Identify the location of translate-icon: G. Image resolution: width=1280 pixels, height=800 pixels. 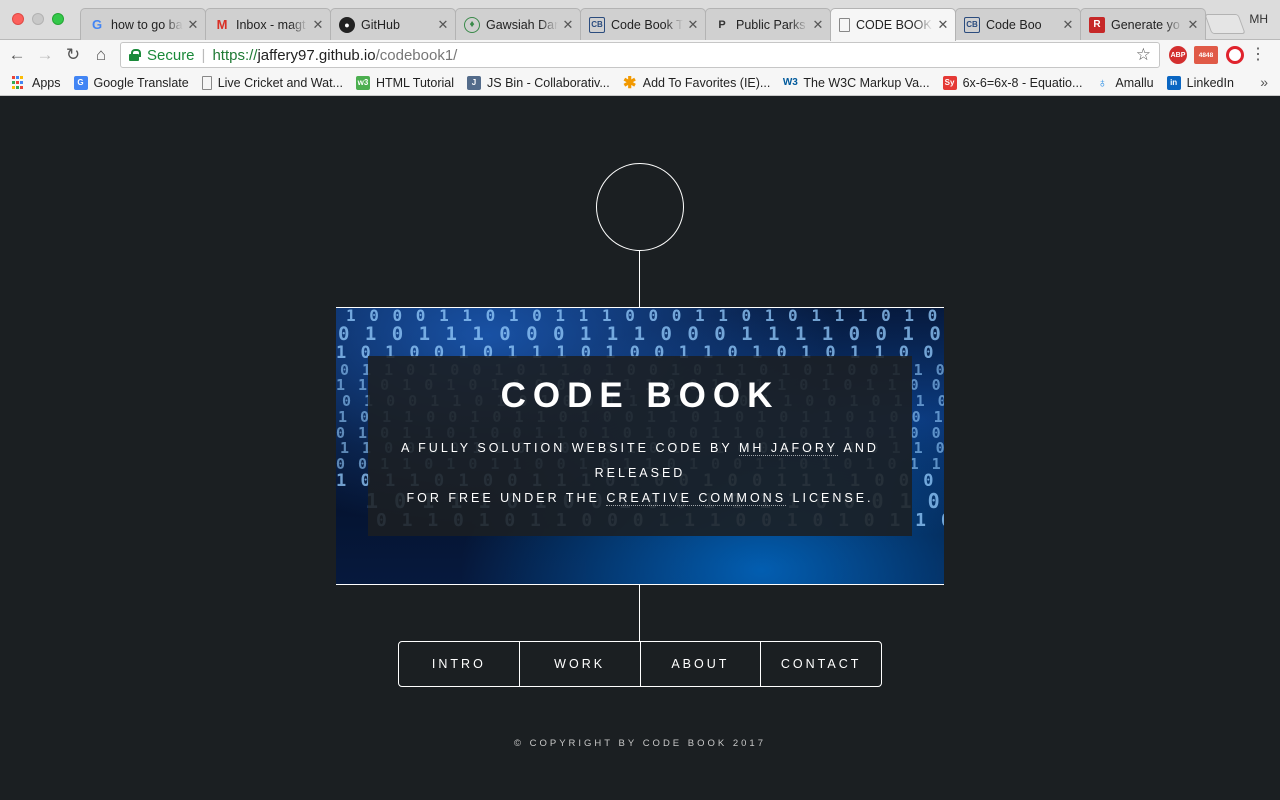
(80, 82).